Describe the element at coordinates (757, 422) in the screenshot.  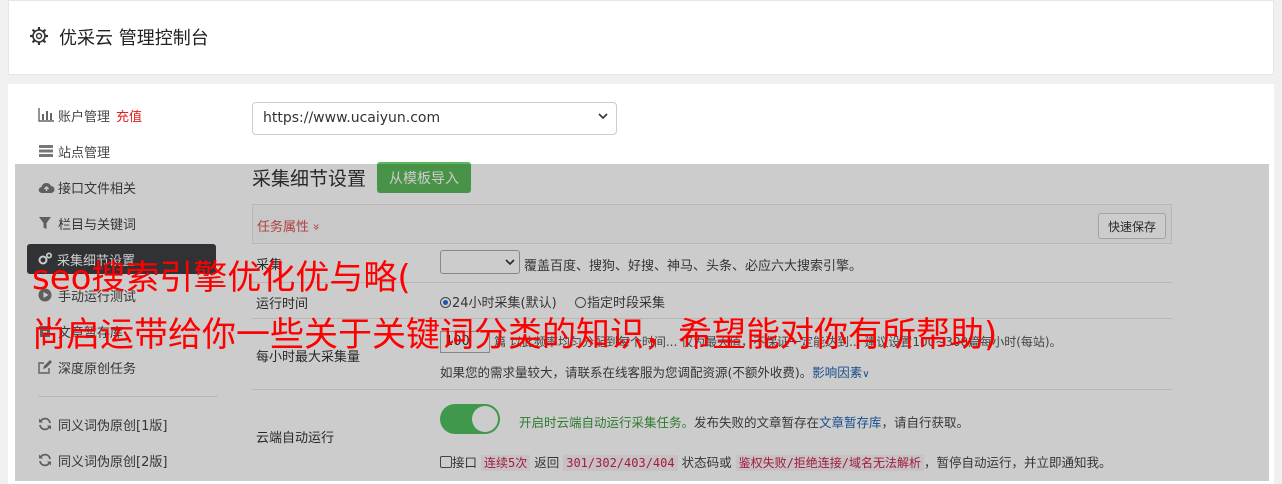
I see `cloud-auto-run-text-a: 发布失败的文章暂存在` at that location.